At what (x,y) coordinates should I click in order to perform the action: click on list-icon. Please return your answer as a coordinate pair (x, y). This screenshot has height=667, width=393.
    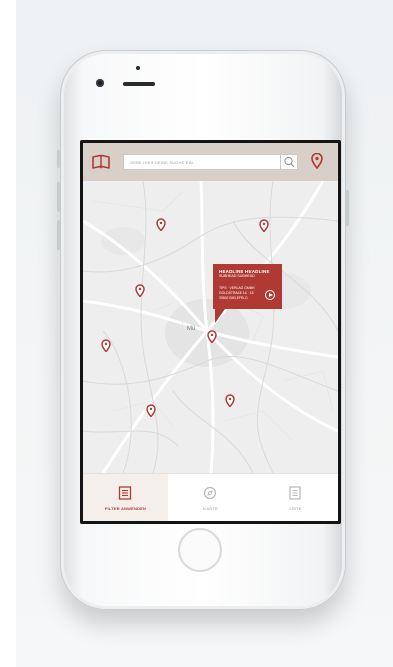
    Looking at the image, I should click on (295, 493).